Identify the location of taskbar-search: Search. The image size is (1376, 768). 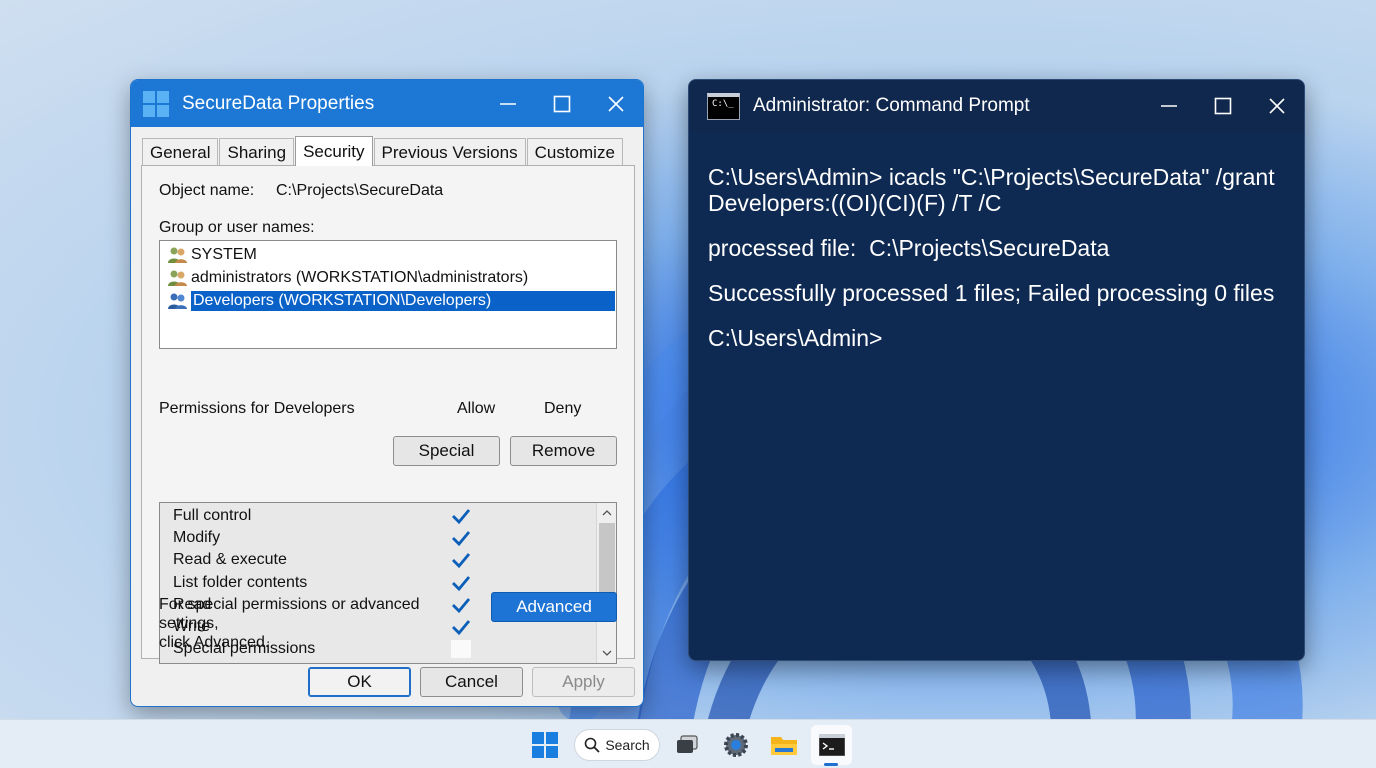
(617, 745).